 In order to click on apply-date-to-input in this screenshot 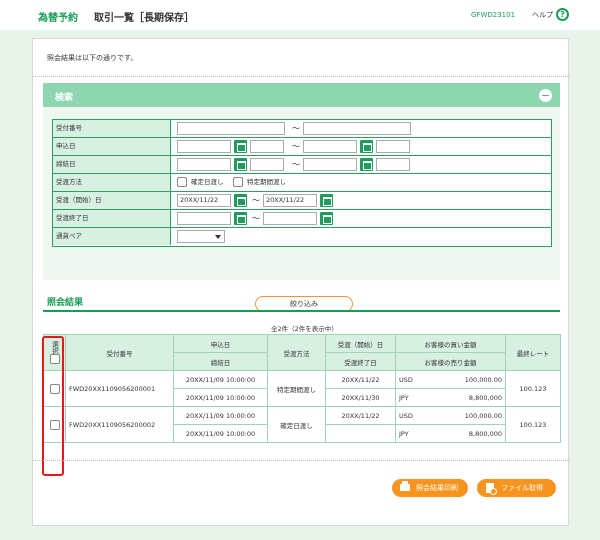, I will do `click(330, 146)`.